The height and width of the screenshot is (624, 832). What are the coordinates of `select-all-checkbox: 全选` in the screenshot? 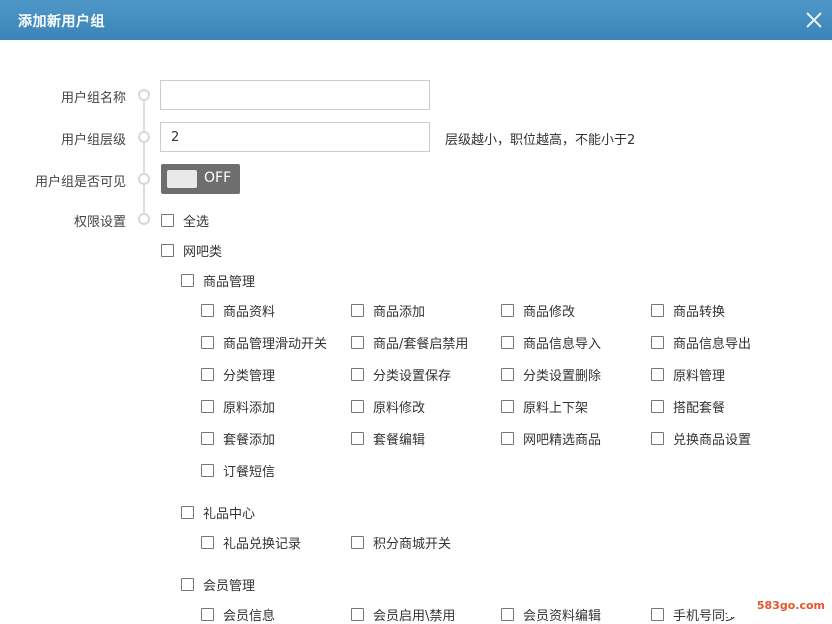 It's located at (185, 220).